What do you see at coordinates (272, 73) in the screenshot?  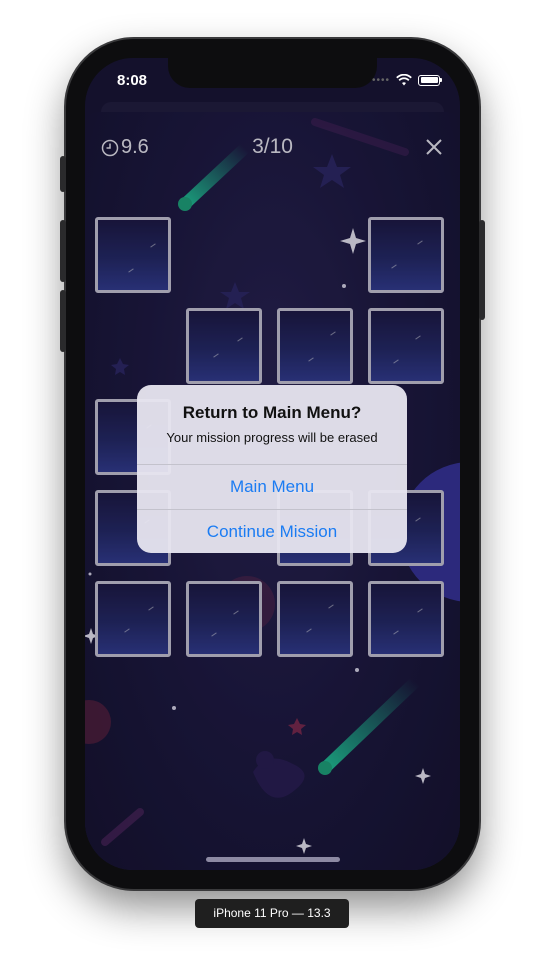 I see `notch` at bounding box center [272, 73].